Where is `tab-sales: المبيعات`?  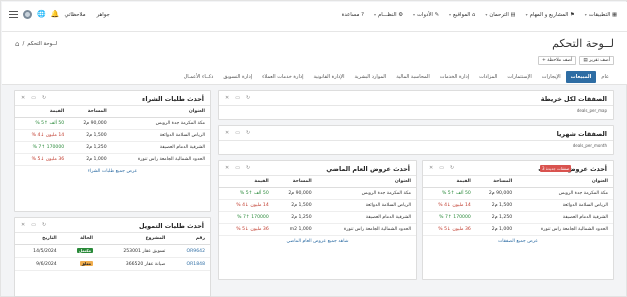 tab-sales: المبيعات is located at coordinates (581, 77).